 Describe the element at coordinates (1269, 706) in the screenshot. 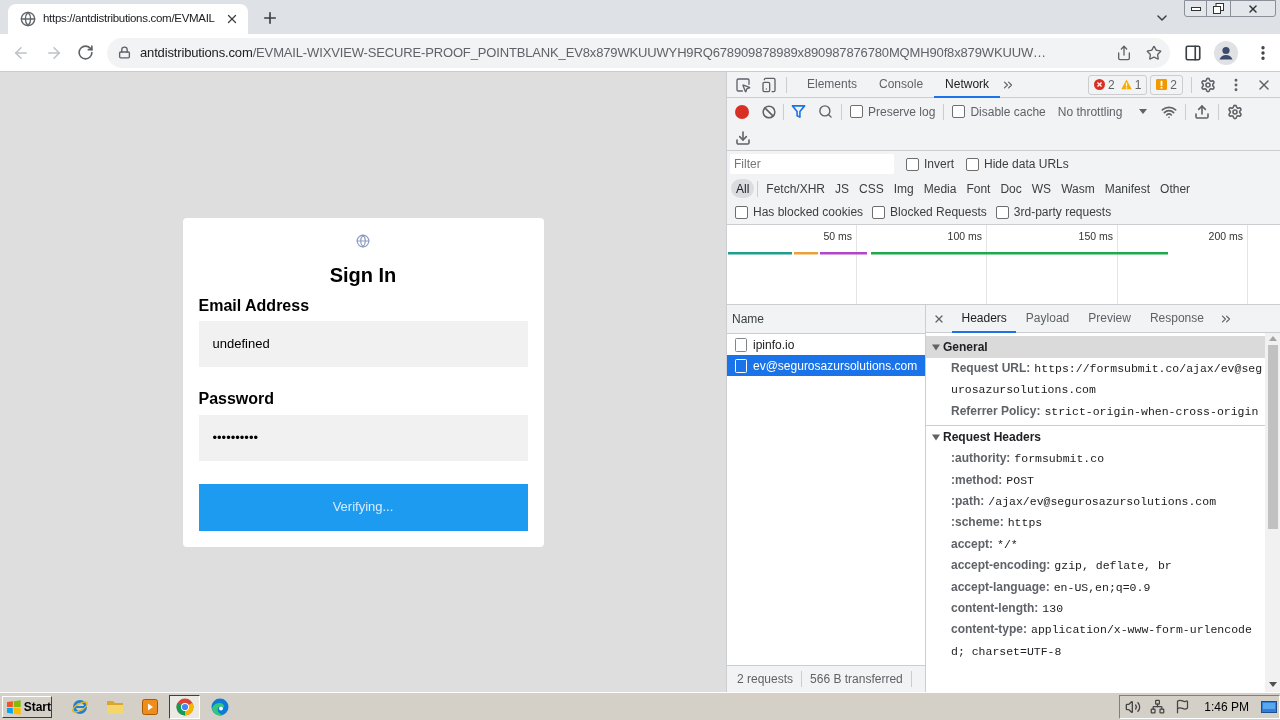

I see `desktop-icon` at that location.